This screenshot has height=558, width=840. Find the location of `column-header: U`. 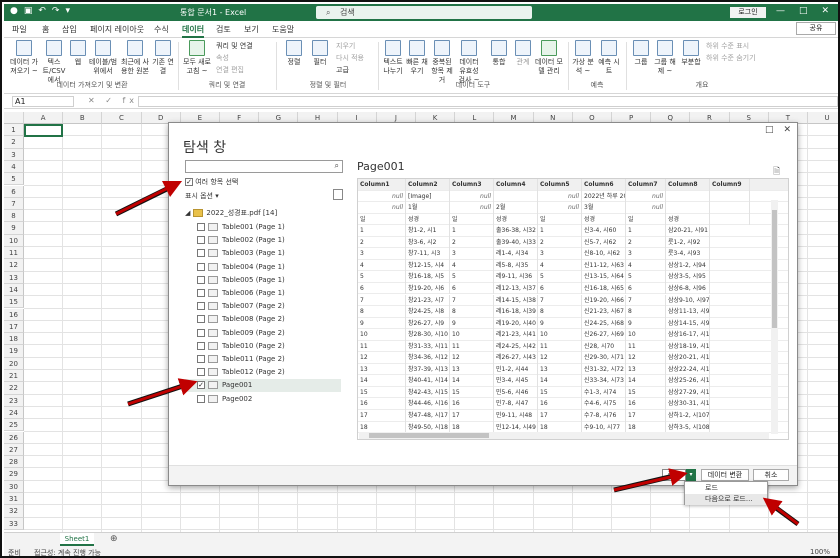

column-header: U is located at coordinates (823, 118).